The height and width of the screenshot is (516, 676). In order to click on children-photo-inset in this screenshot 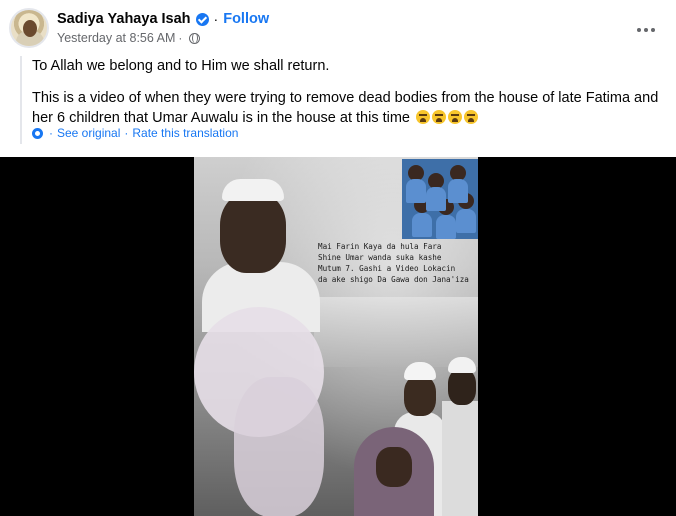, I will do `click(440, 199)`.